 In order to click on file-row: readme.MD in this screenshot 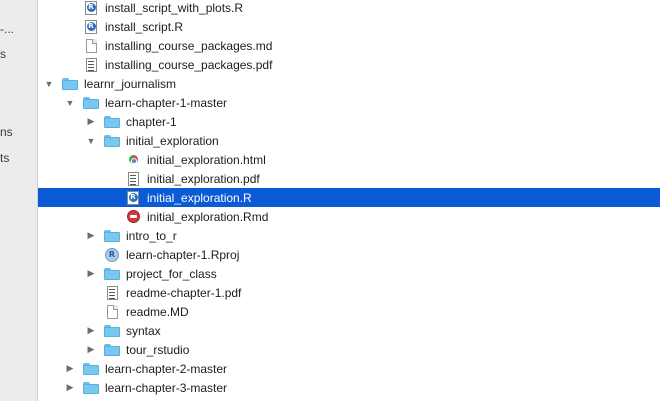, I will do `click(349, 311)`.